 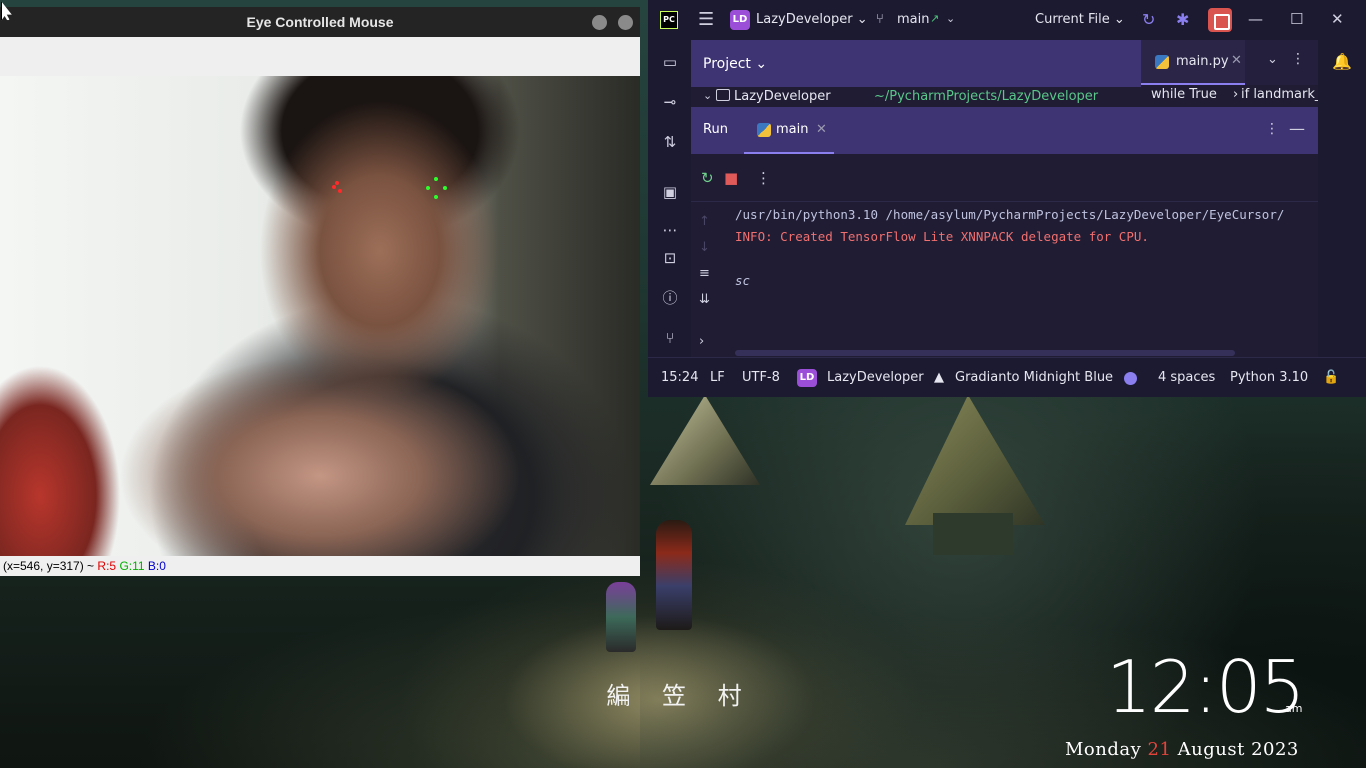 I want to click on clock-date: Monday 21 August 2023, so click(x=1182, y=749).